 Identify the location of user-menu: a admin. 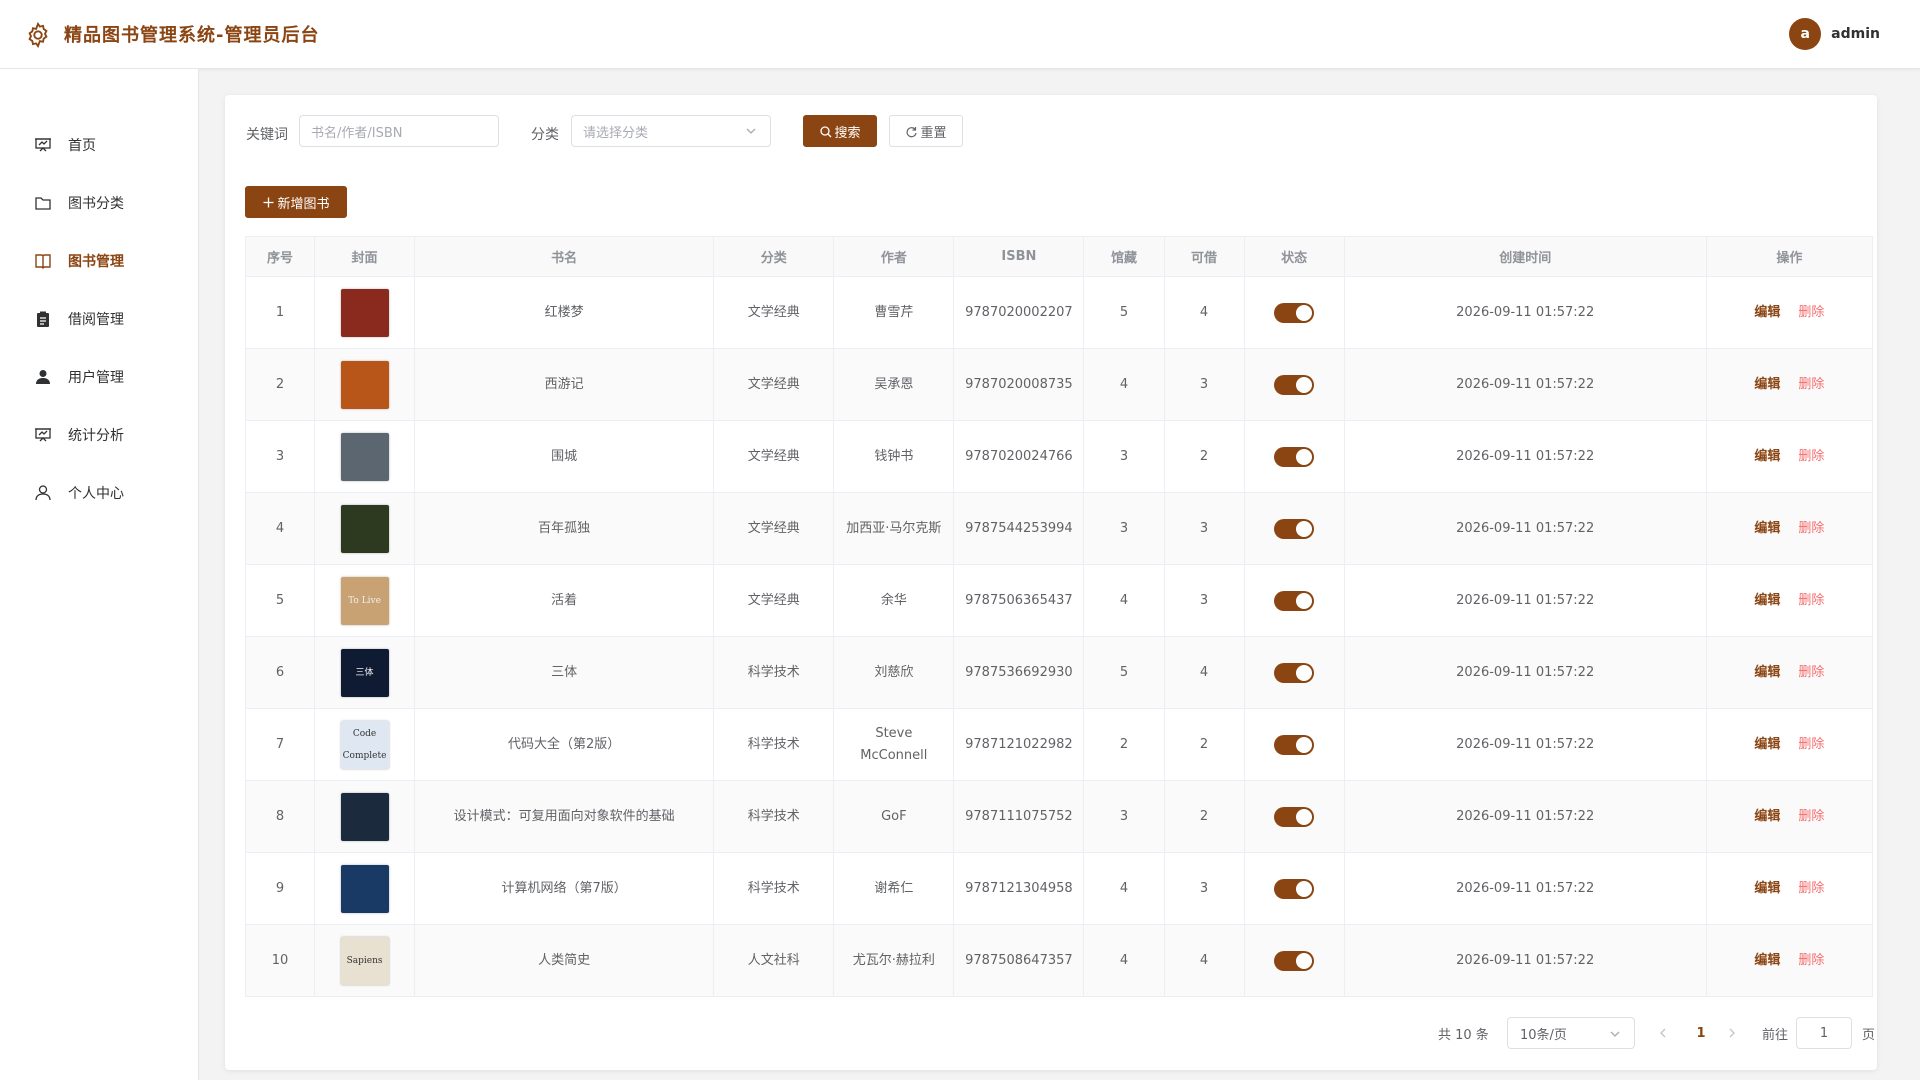
(1834, 34).